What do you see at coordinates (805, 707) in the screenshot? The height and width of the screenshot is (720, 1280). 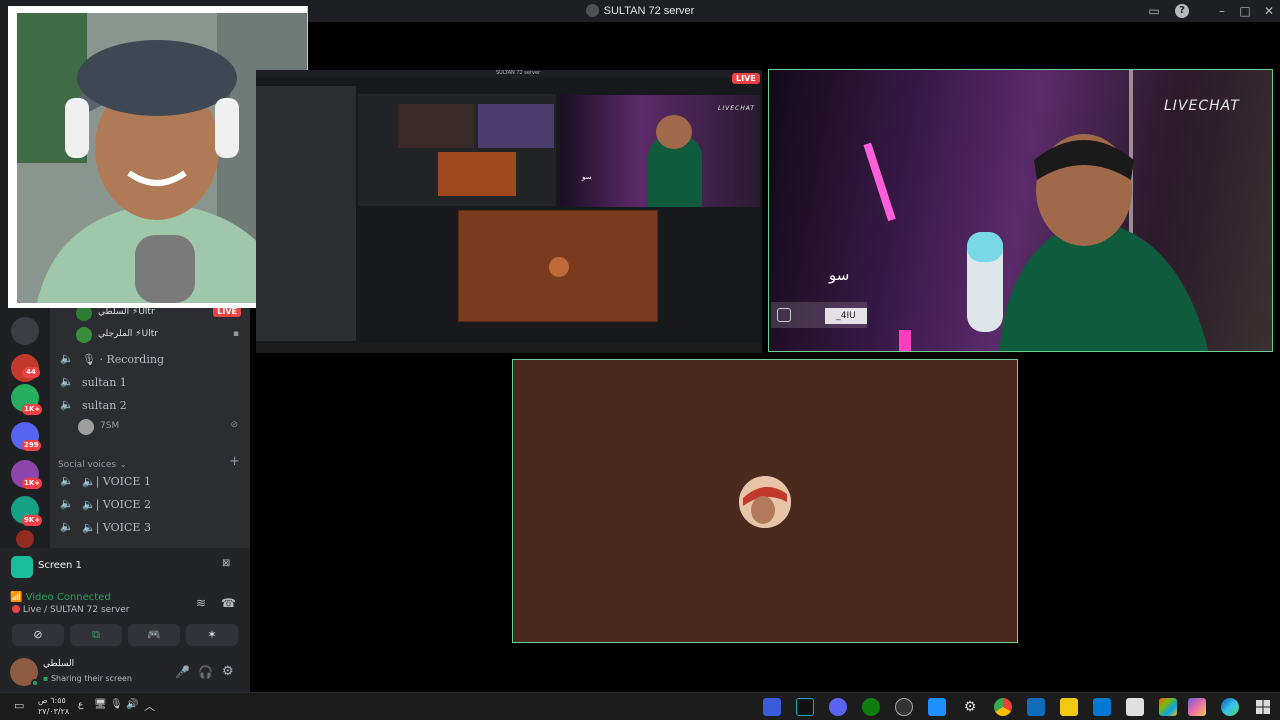 I see `capcut-app-icon` at bounding box center [805, 707].